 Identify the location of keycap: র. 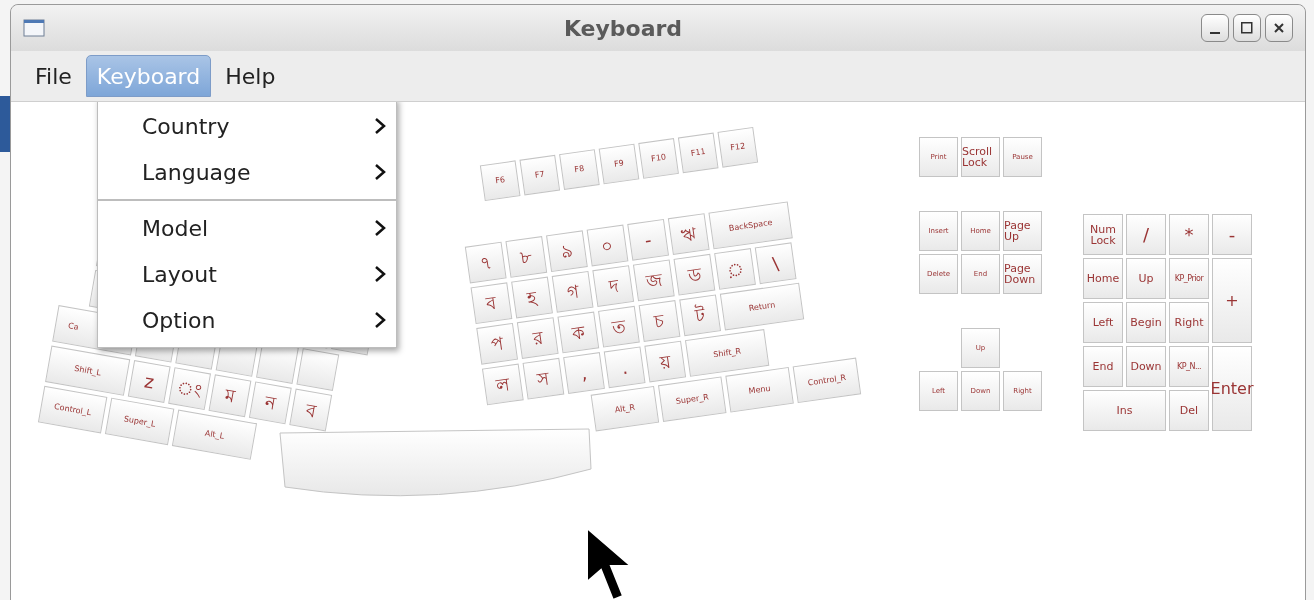
(537, 338).